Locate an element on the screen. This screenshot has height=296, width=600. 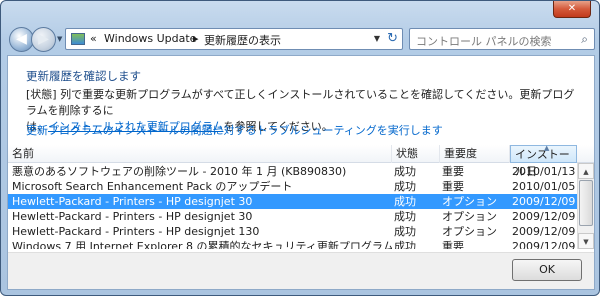
search-input: コントロール パネルの検索 is located at coordinates (484, 41).